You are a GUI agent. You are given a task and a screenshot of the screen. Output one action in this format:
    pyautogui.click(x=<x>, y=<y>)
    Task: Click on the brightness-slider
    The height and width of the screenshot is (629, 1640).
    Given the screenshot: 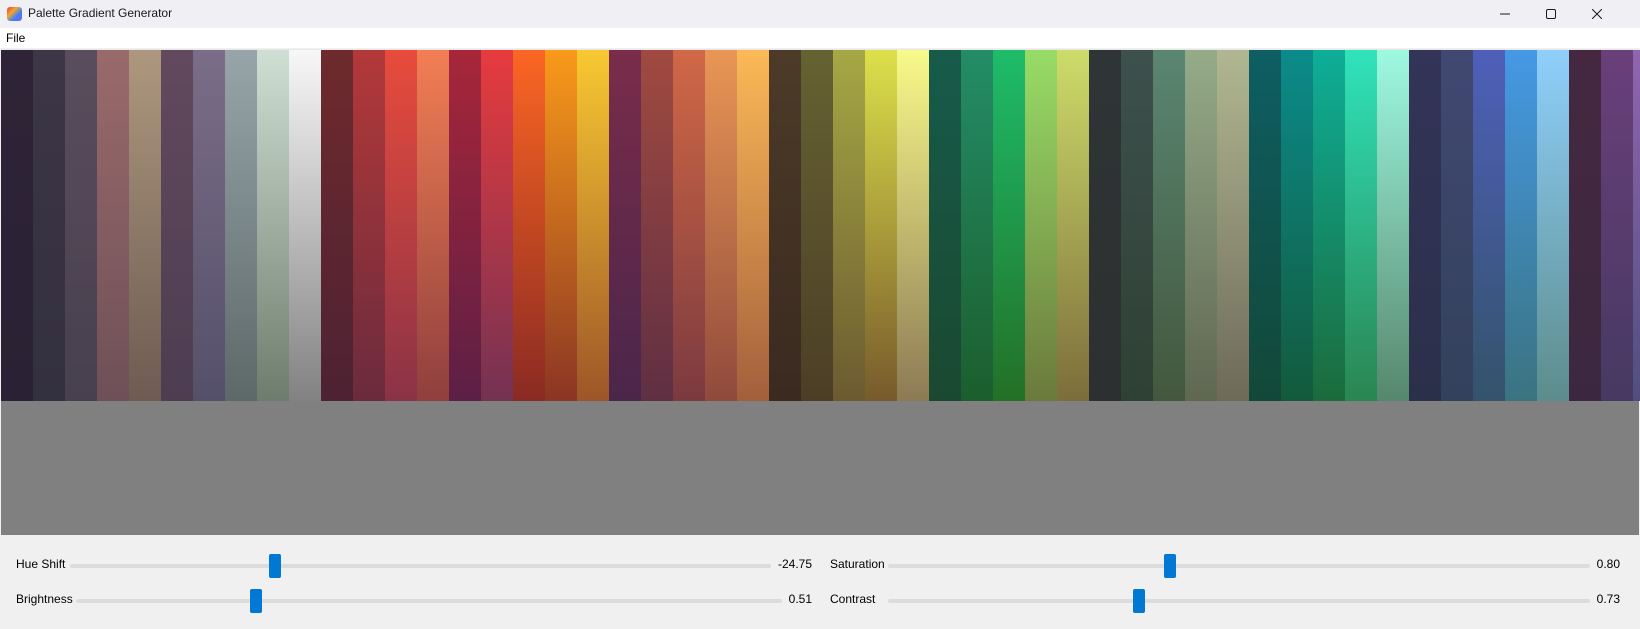 What is the action you would take?
    pyautogui.click(x=429, y=601)
    